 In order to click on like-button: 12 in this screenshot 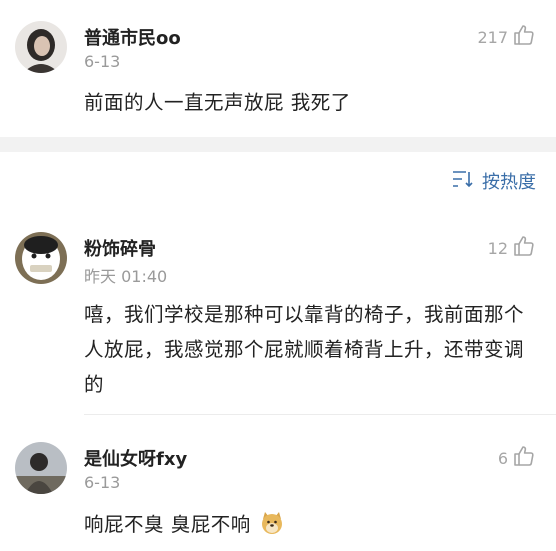, I will do `click(512, 248)`.